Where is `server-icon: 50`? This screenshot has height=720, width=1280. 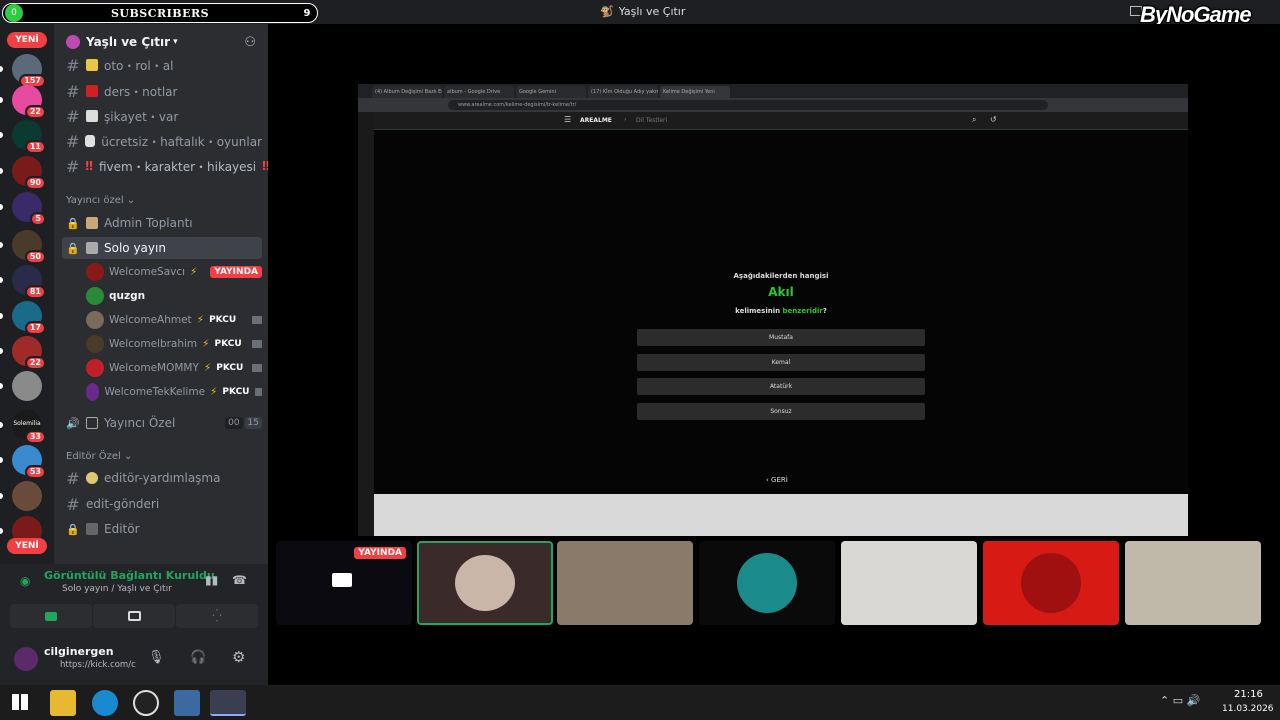
server-icon: 50 is located at coordinates (29, 247).